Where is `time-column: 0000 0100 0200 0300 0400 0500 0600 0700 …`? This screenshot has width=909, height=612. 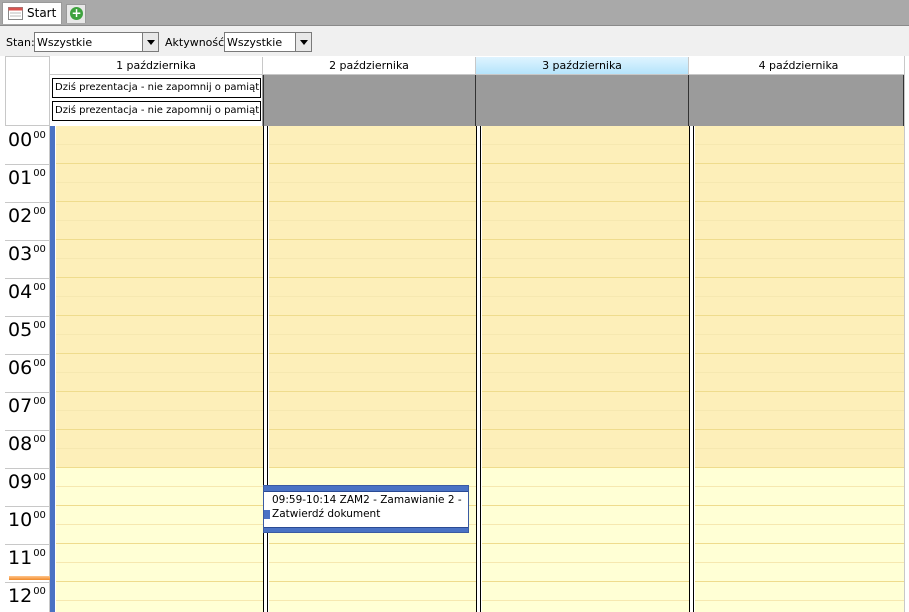
time-column: 0000 0100 0200 0300 0400 0500 0600 0700 … is located at coordinates (28, 369).